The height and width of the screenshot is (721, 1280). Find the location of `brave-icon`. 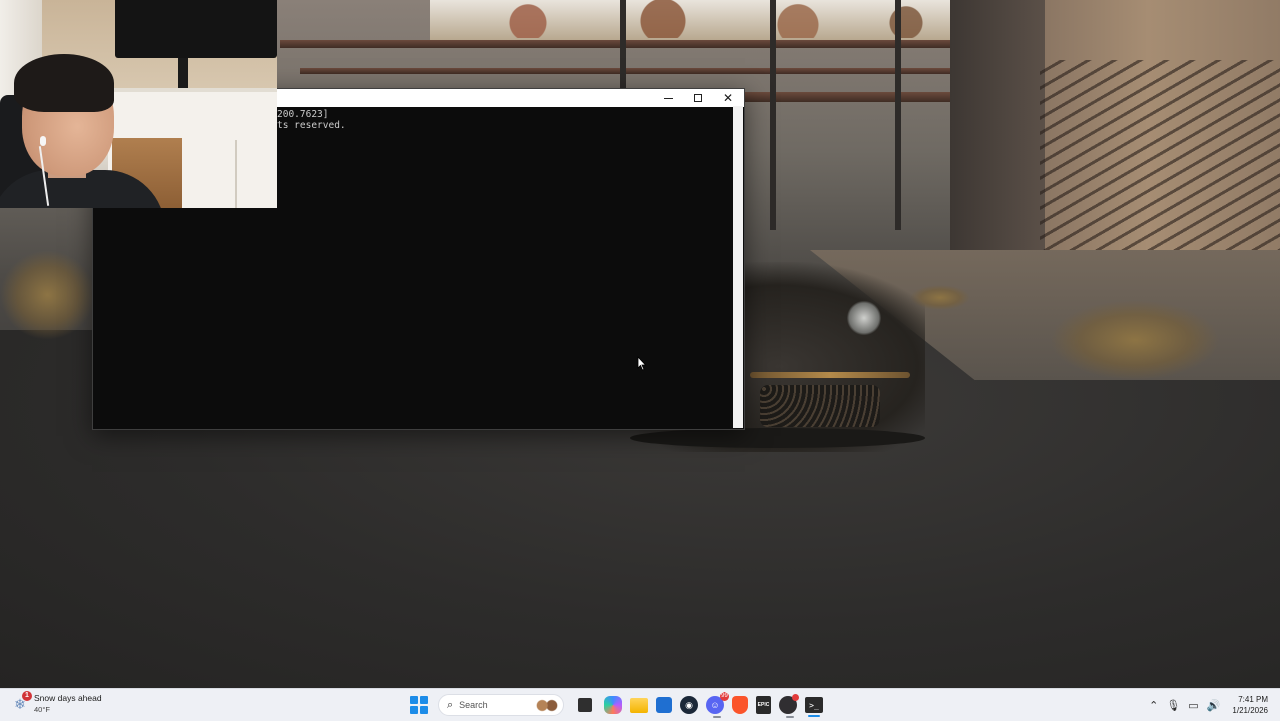

brave-icon is located at coordinates (740, 705).